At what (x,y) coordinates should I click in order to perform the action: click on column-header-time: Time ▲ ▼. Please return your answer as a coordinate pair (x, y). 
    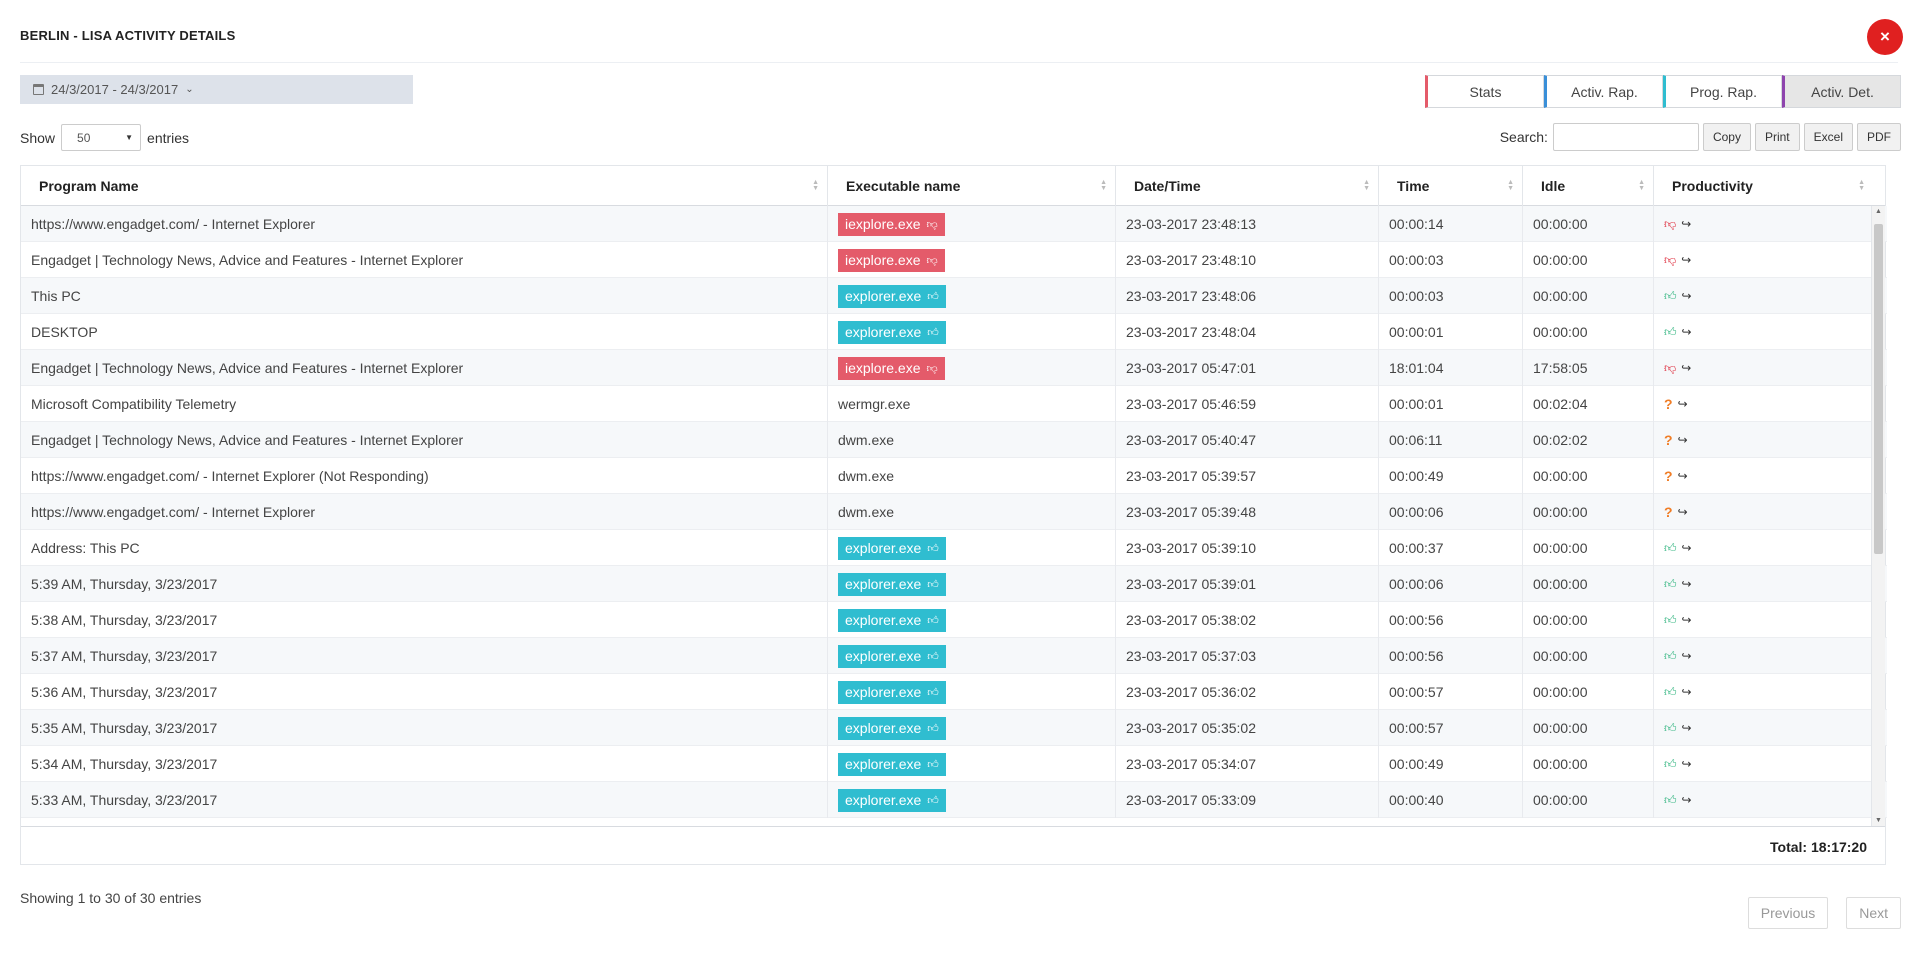
    Looking at the image, I should click on (1451, 186).